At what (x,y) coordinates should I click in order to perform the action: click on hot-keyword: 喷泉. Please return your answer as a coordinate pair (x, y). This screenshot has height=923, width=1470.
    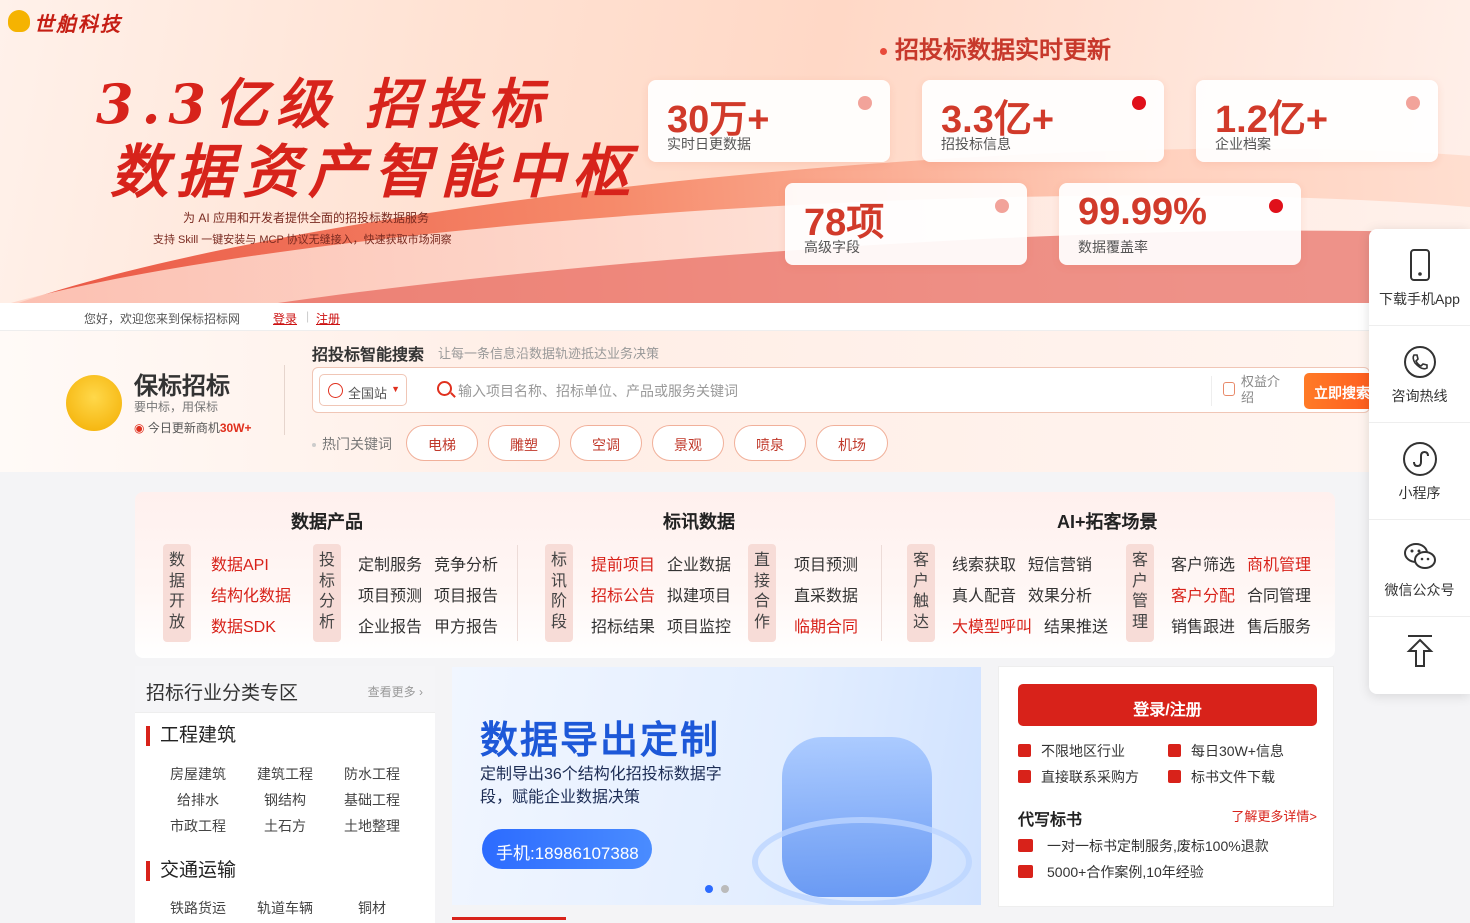
    Looking at the image, I should click on (770, 443).